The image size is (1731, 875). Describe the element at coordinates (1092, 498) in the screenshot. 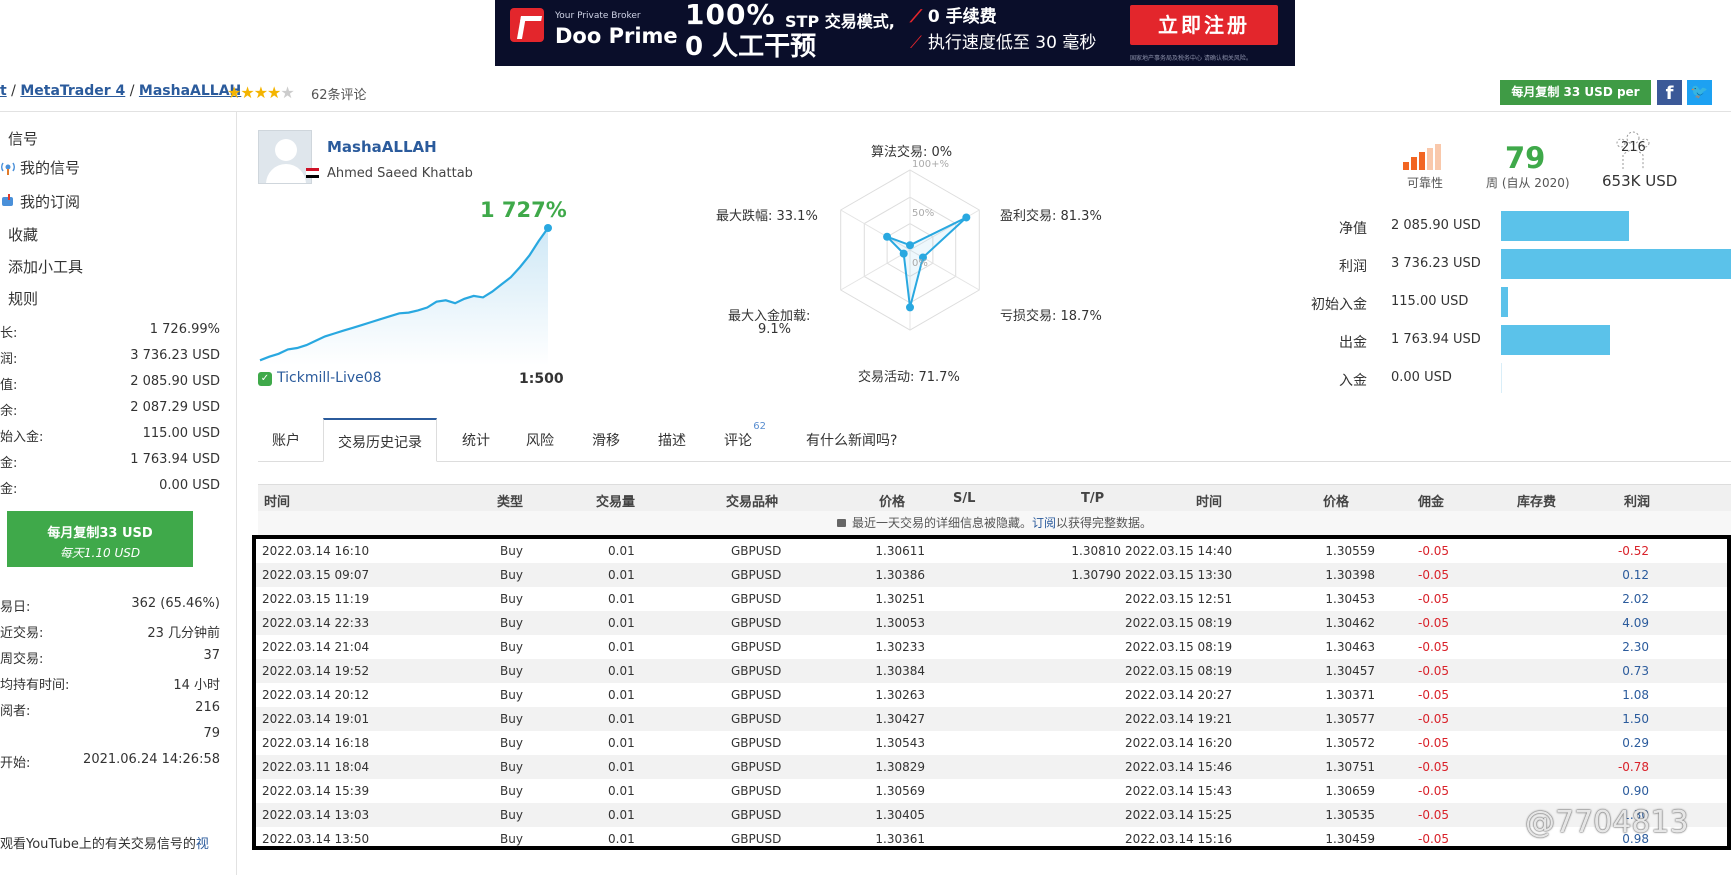

I see `col-tp: T/P` at that location.